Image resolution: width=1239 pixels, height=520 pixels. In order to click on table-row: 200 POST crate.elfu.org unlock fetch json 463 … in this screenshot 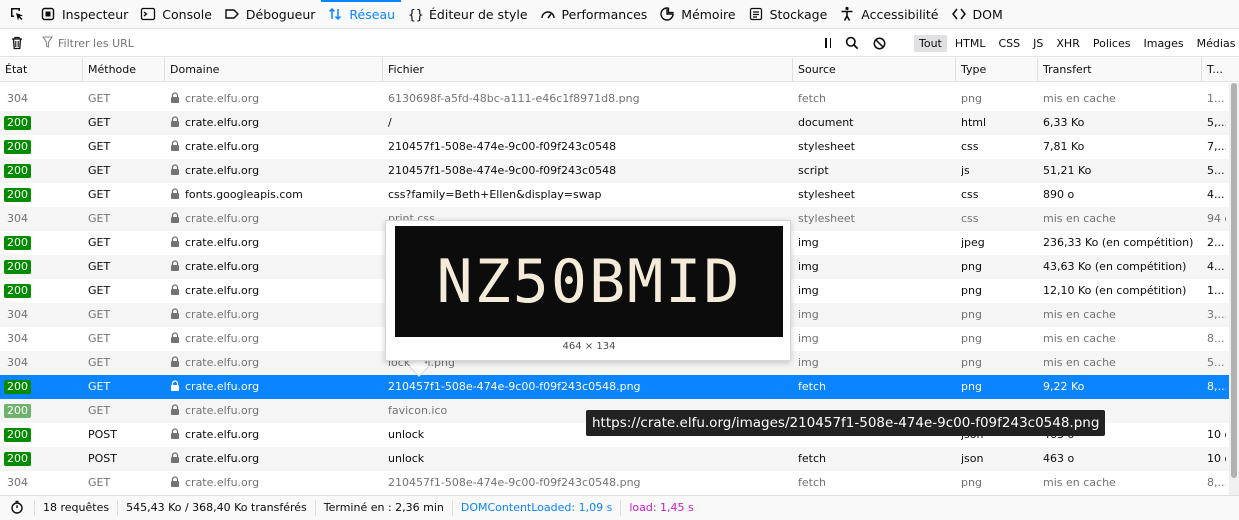, I will do `click(614, 459)`.